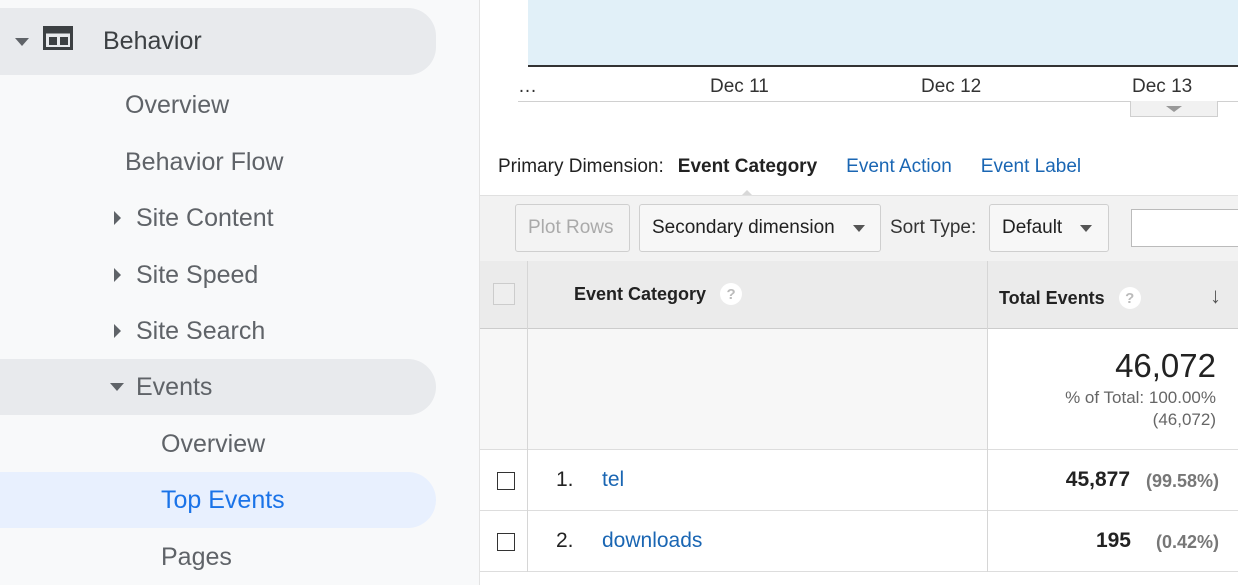 The image size is (1238, 585). What do you see at coordinates (1187, 542) in the screenshot?
I see `row-total-pct: (0.42%)` at bounding box center [1187, 542].